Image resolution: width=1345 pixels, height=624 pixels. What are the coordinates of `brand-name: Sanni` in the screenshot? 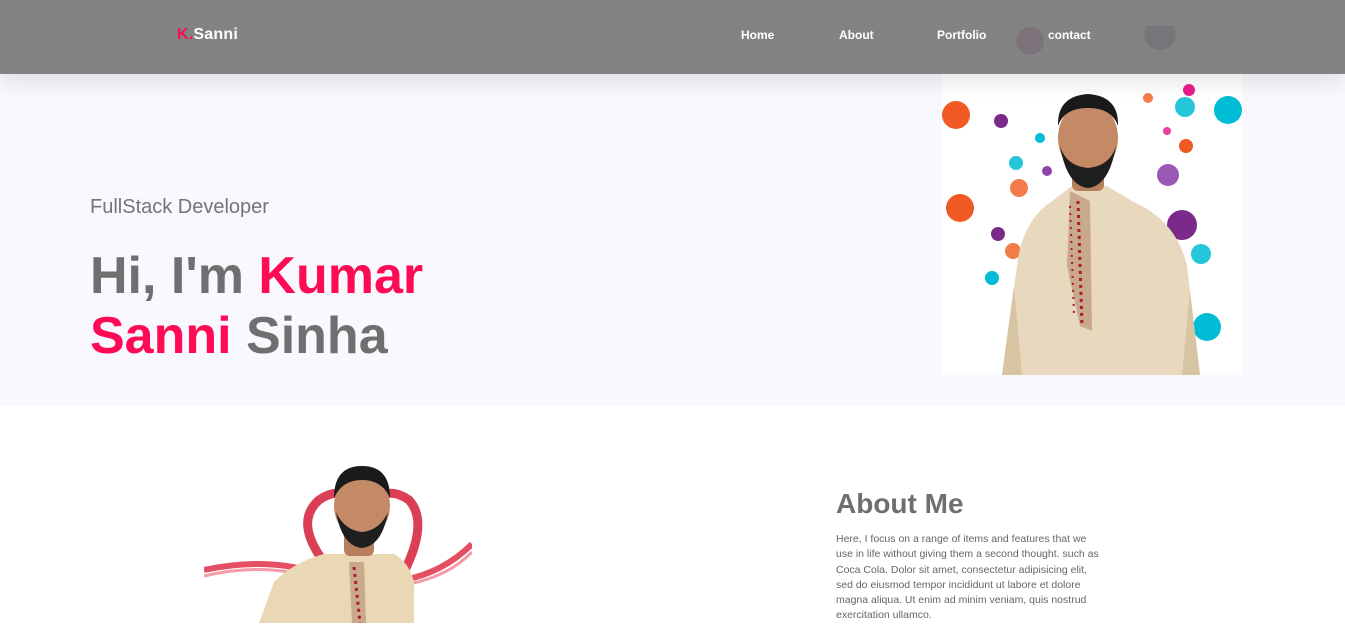 It's located at (215, 34).